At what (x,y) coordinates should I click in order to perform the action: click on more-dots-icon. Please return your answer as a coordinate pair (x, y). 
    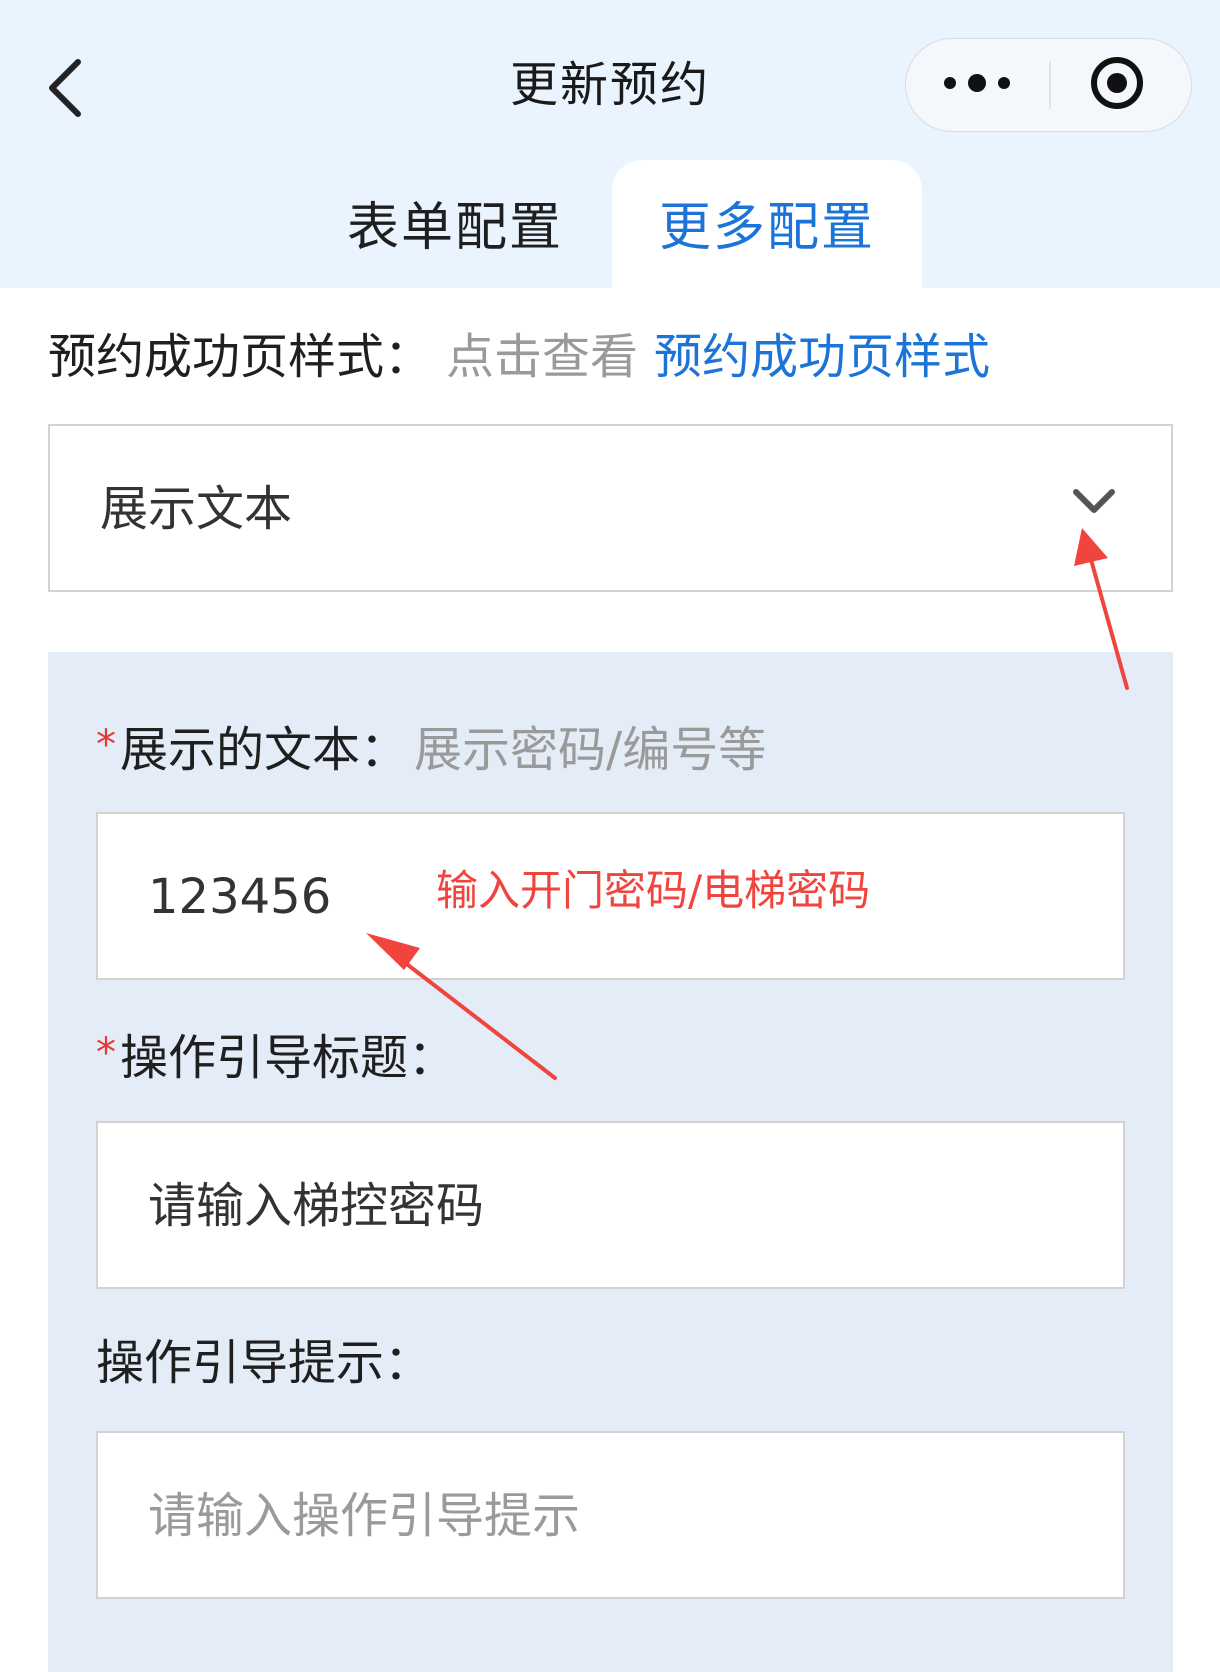
    Looking at the image, I should click on (977, 83).